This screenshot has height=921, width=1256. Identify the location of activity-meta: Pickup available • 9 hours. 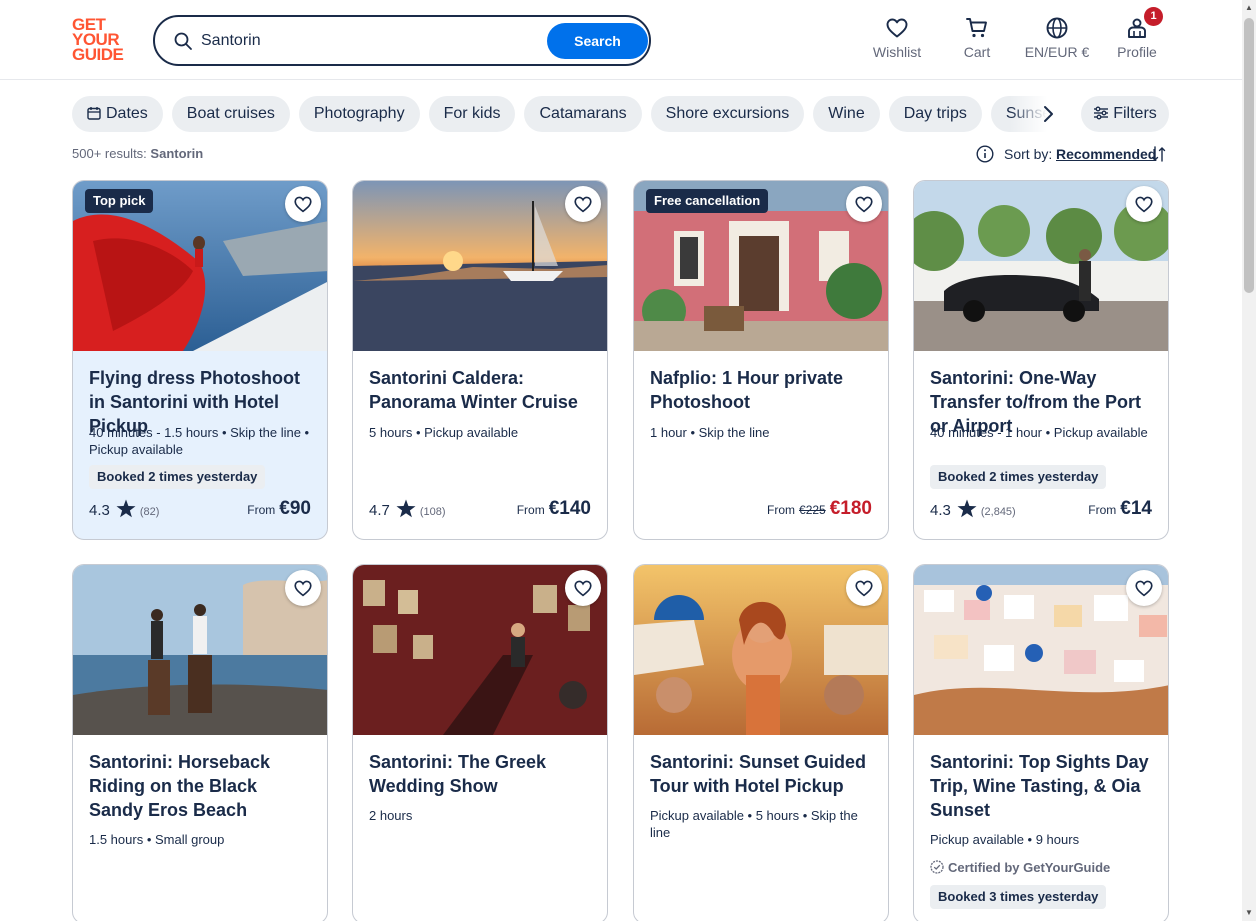
(1005, 839).